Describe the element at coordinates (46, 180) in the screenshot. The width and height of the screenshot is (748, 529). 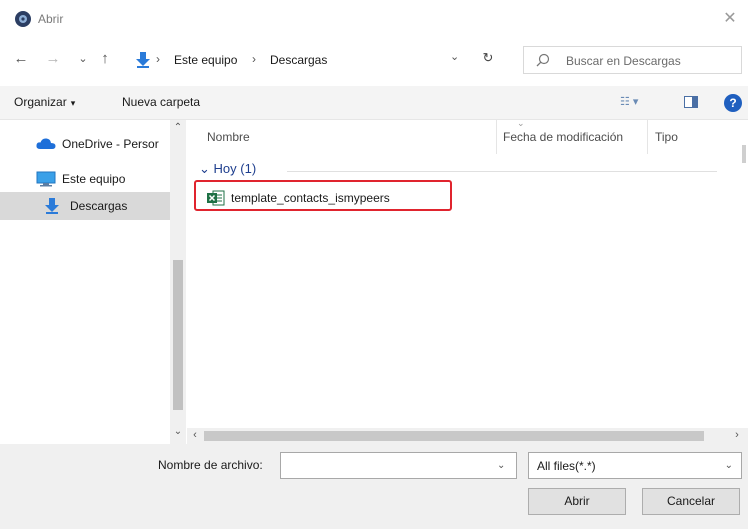
I see `monitor-icon` at that location.